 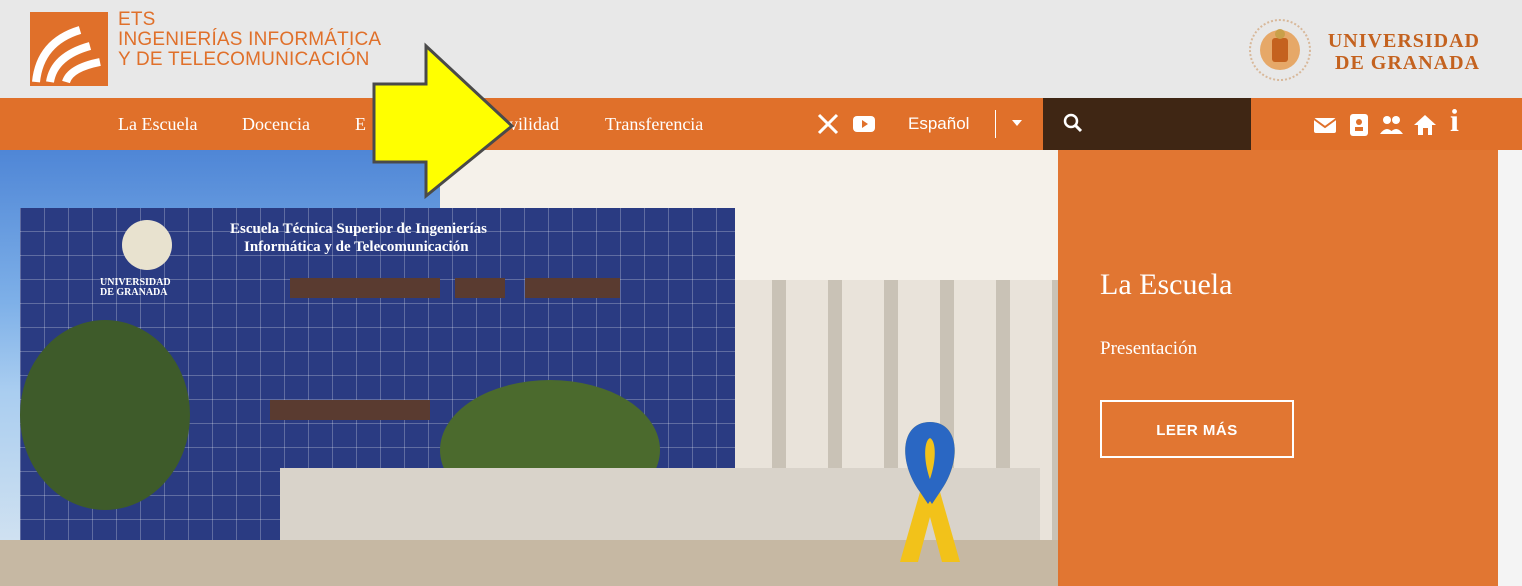 I want to click on school-line-2: INGENIERÍAS INFORMÁTICA, so click(x=250, y=39).